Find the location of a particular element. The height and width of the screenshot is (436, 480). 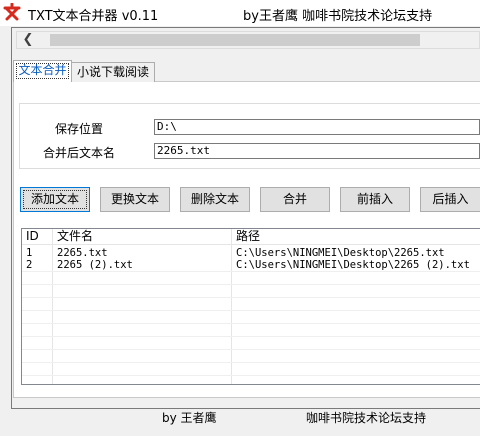

insert-after-label: 后插入 is located at coordinates (450, 199).